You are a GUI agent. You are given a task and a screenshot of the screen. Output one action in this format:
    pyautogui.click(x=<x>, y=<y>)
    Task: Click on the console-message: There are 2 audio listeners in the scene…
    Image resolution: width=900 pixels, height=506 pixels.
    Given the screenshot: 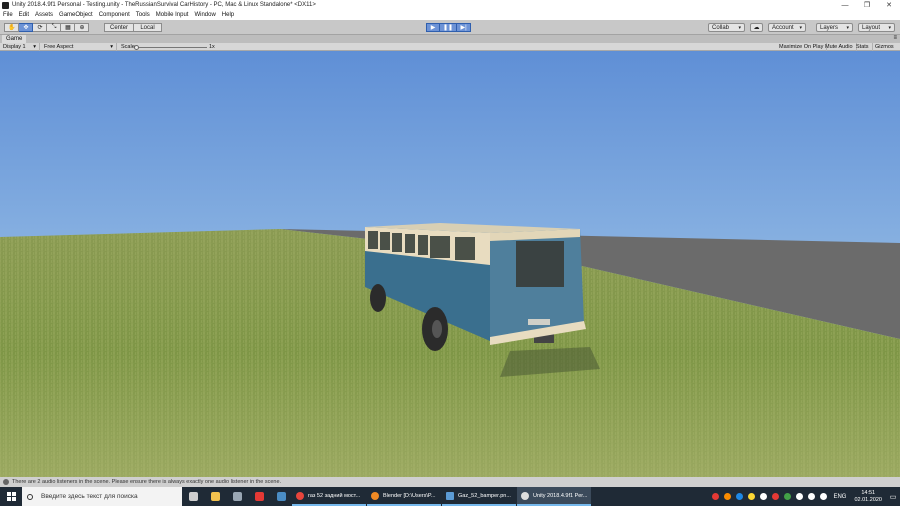 What is the action you would take?
    pyautogui.click(x=147, y=482)
    